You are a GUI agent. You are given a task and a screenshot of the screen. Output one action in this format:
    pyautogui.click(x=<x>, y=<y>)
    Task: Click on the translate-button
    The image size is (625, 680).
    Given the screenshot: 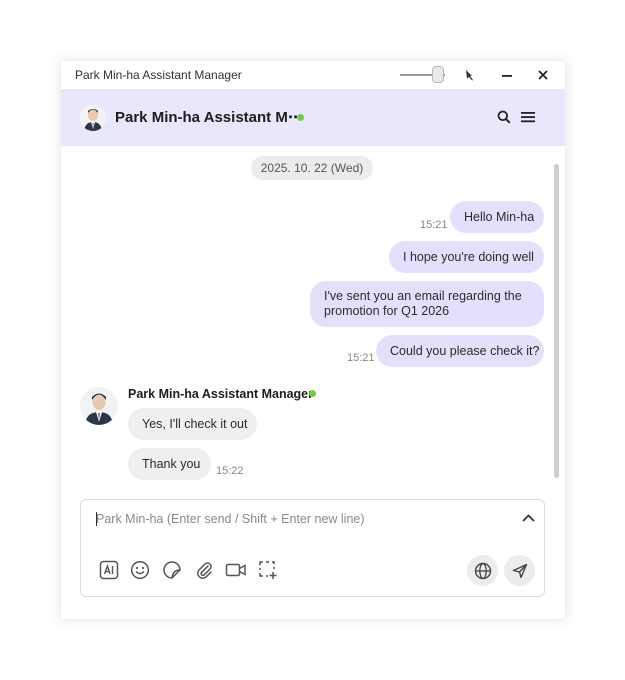 What is the action you would take?
    pyautogui.click(x=482, y=570)
    